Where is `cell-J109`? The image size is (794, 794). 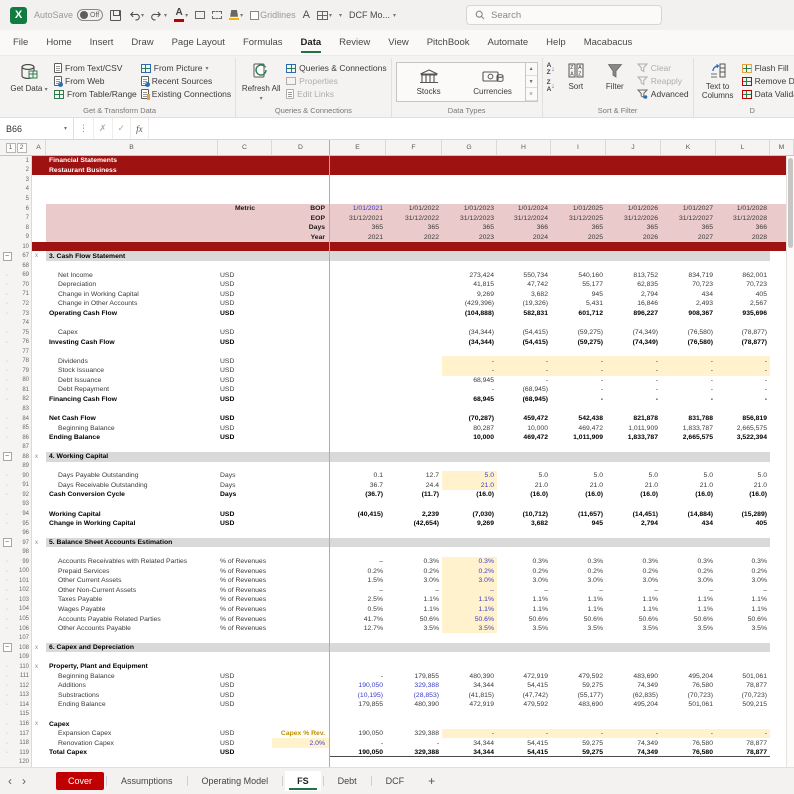
cell-J109 is located at coordinates (633, 657).